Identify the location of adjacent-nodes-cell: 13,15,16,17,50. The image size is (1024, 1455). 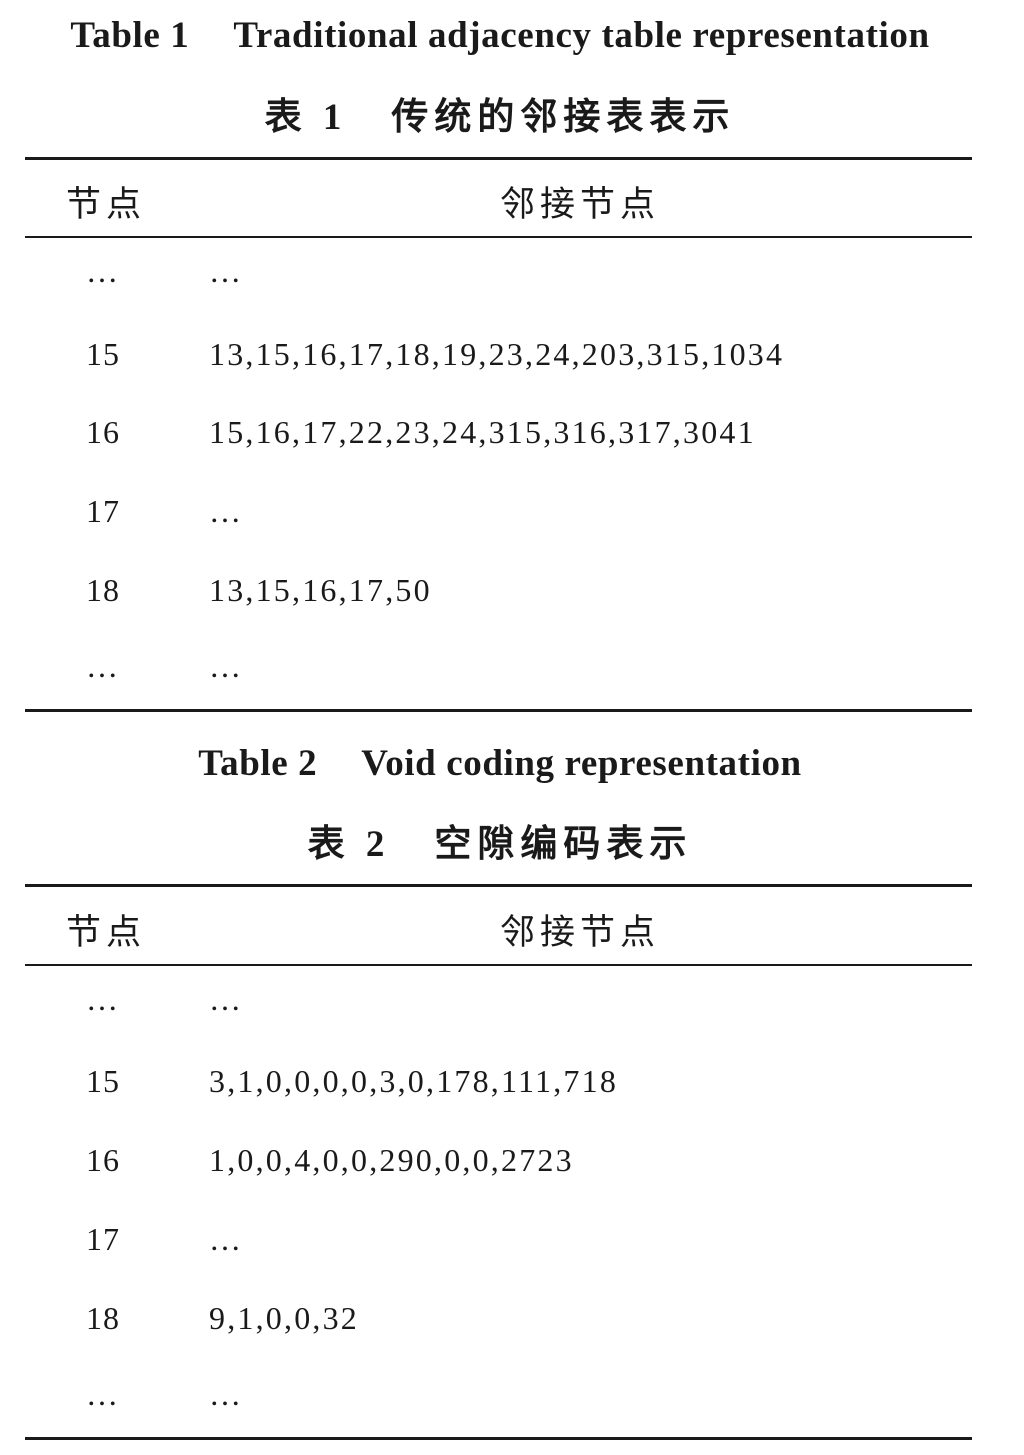
(320, 590).